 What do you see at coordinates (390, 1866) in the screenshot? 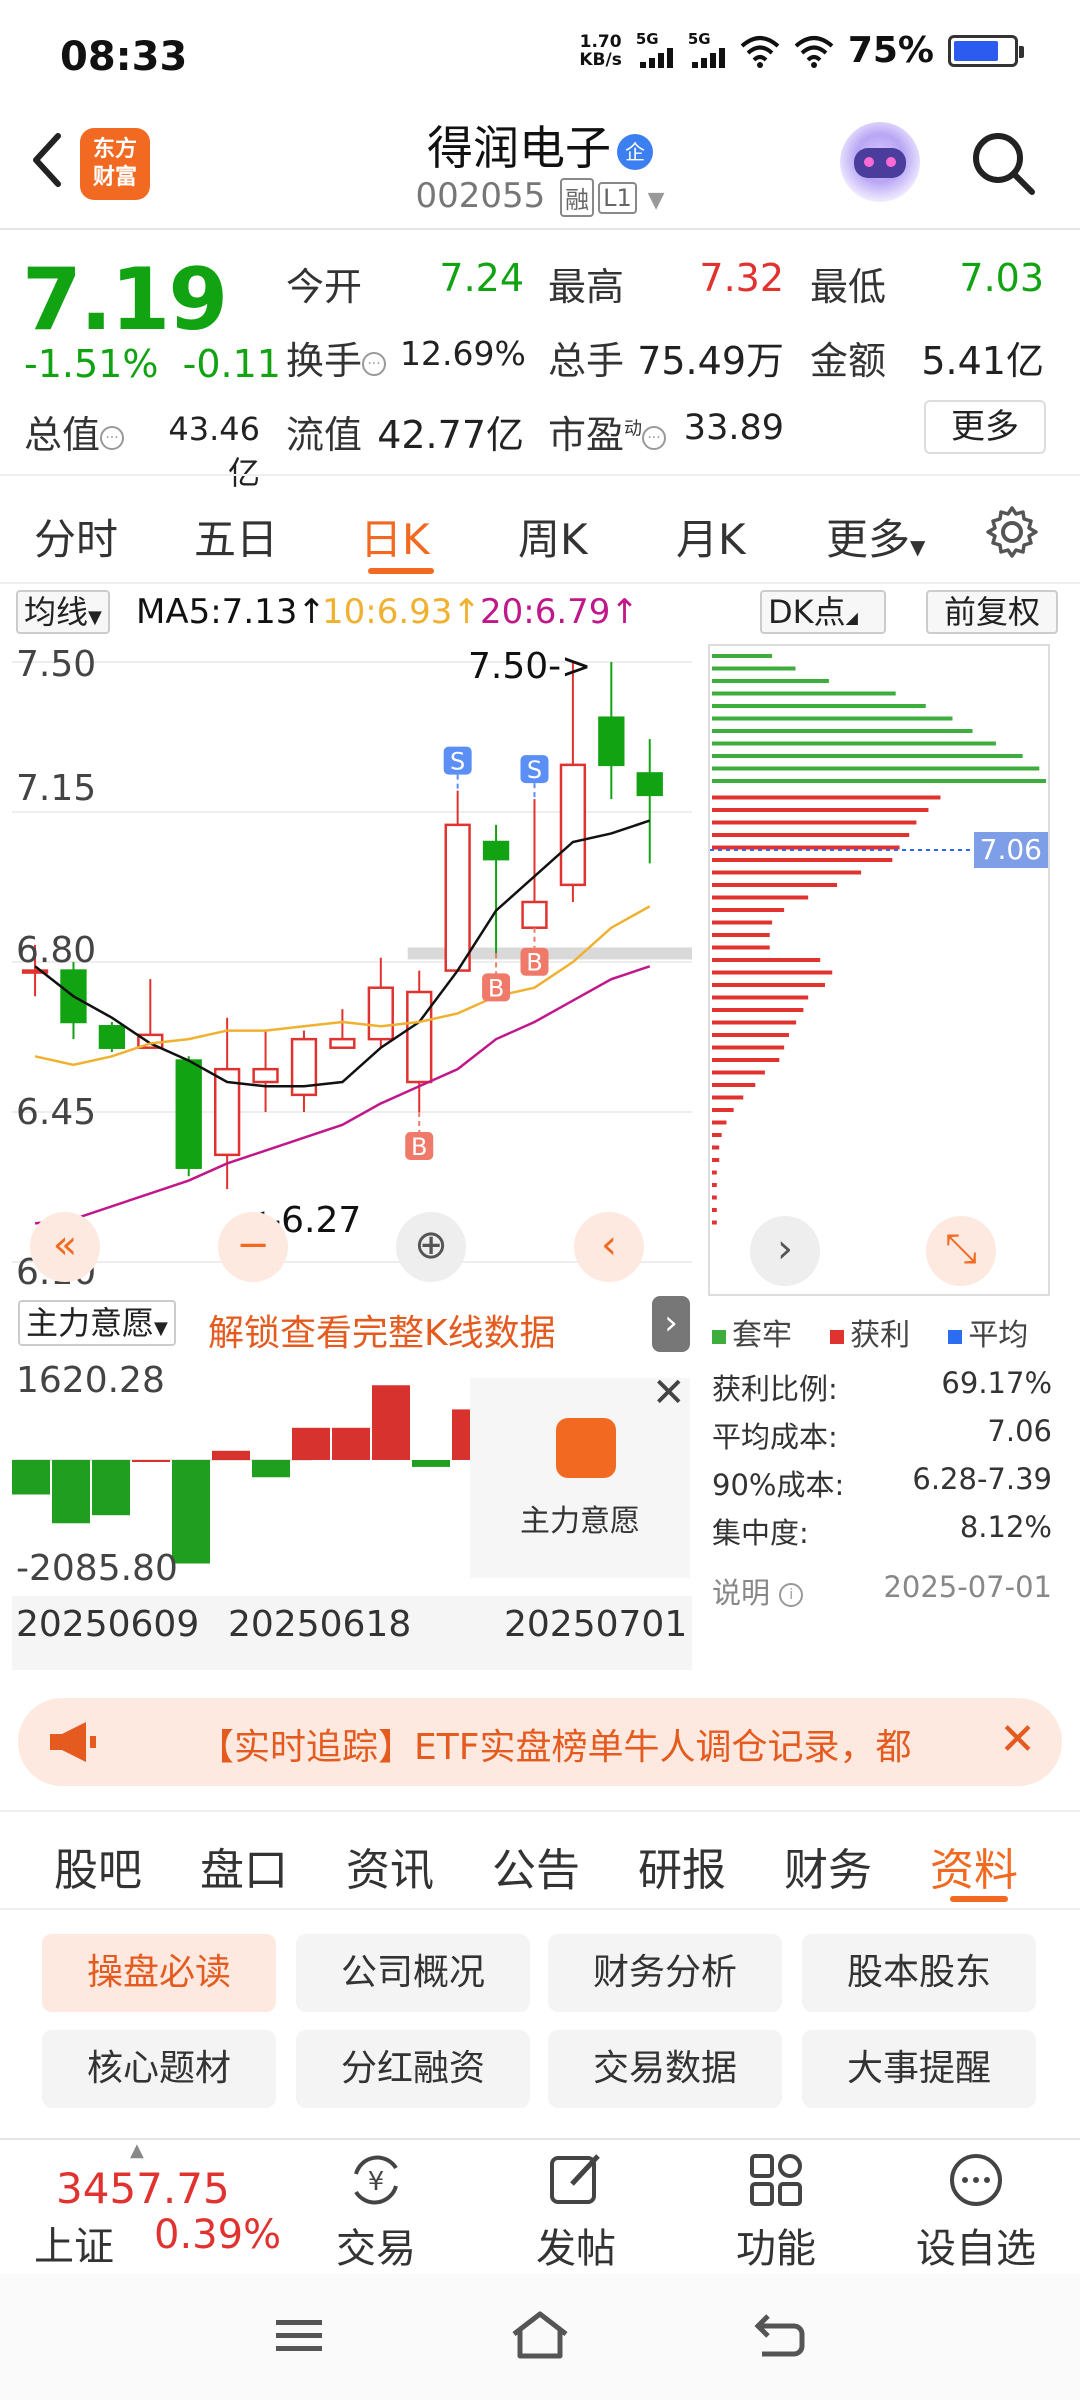
I see `tab-news: 资讯` at bounding box center [390, 1866].